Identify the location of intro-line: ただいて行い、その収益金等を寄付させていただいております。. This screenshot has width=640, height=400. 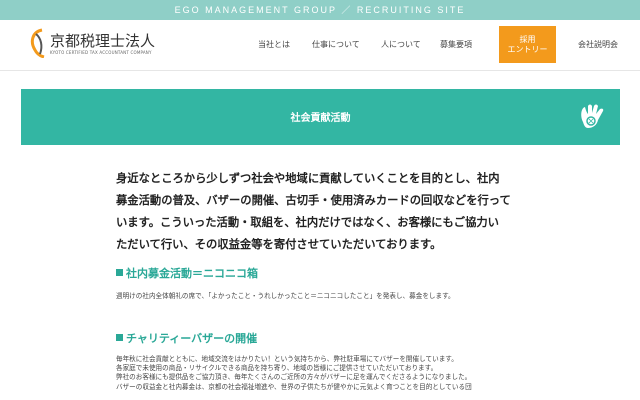
(279, 244).